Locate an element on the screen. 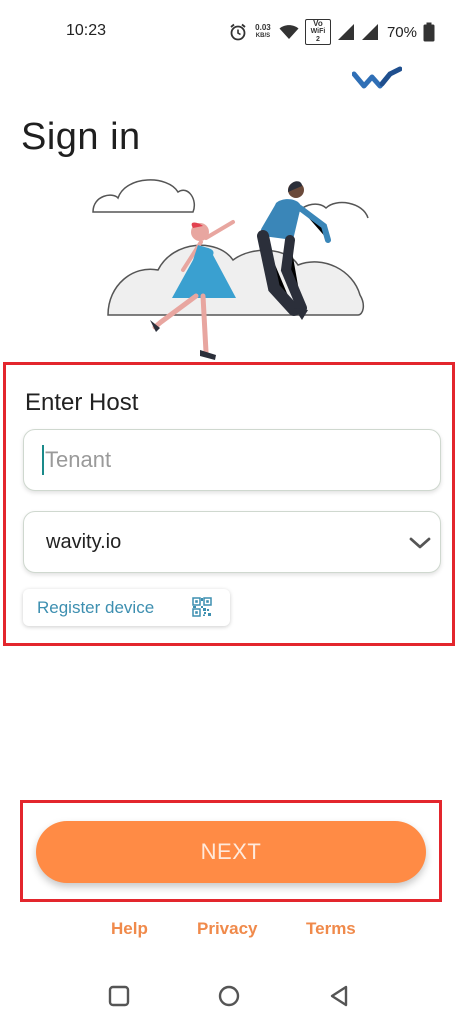  status-time: 10:23 is located at coordinates (86, 30).